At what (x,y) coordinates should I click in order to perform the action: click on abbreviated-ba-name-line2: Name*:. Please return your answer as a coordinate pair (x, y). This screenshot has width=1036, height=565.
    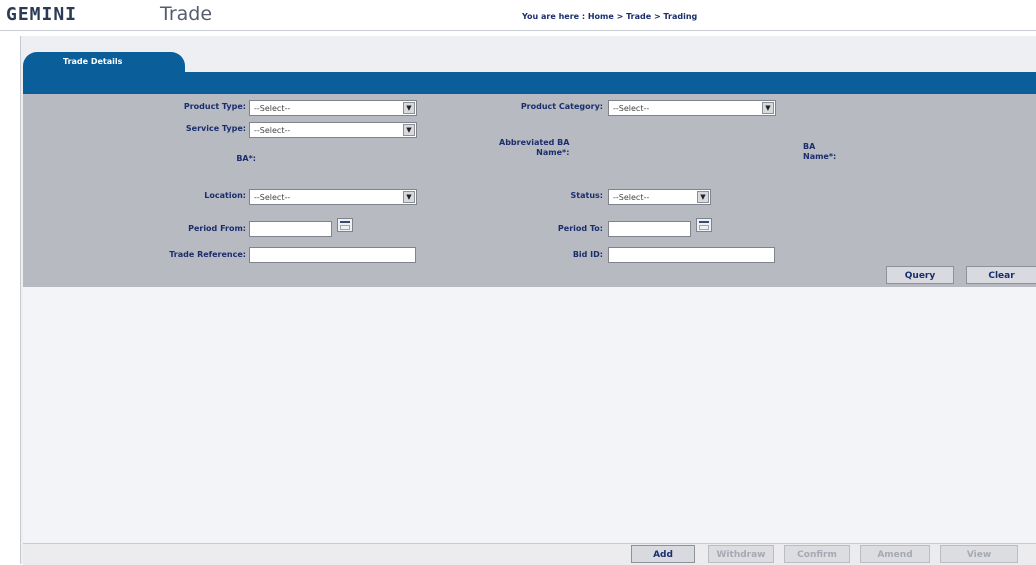
    Looking at the image, I should click on (553, 152).